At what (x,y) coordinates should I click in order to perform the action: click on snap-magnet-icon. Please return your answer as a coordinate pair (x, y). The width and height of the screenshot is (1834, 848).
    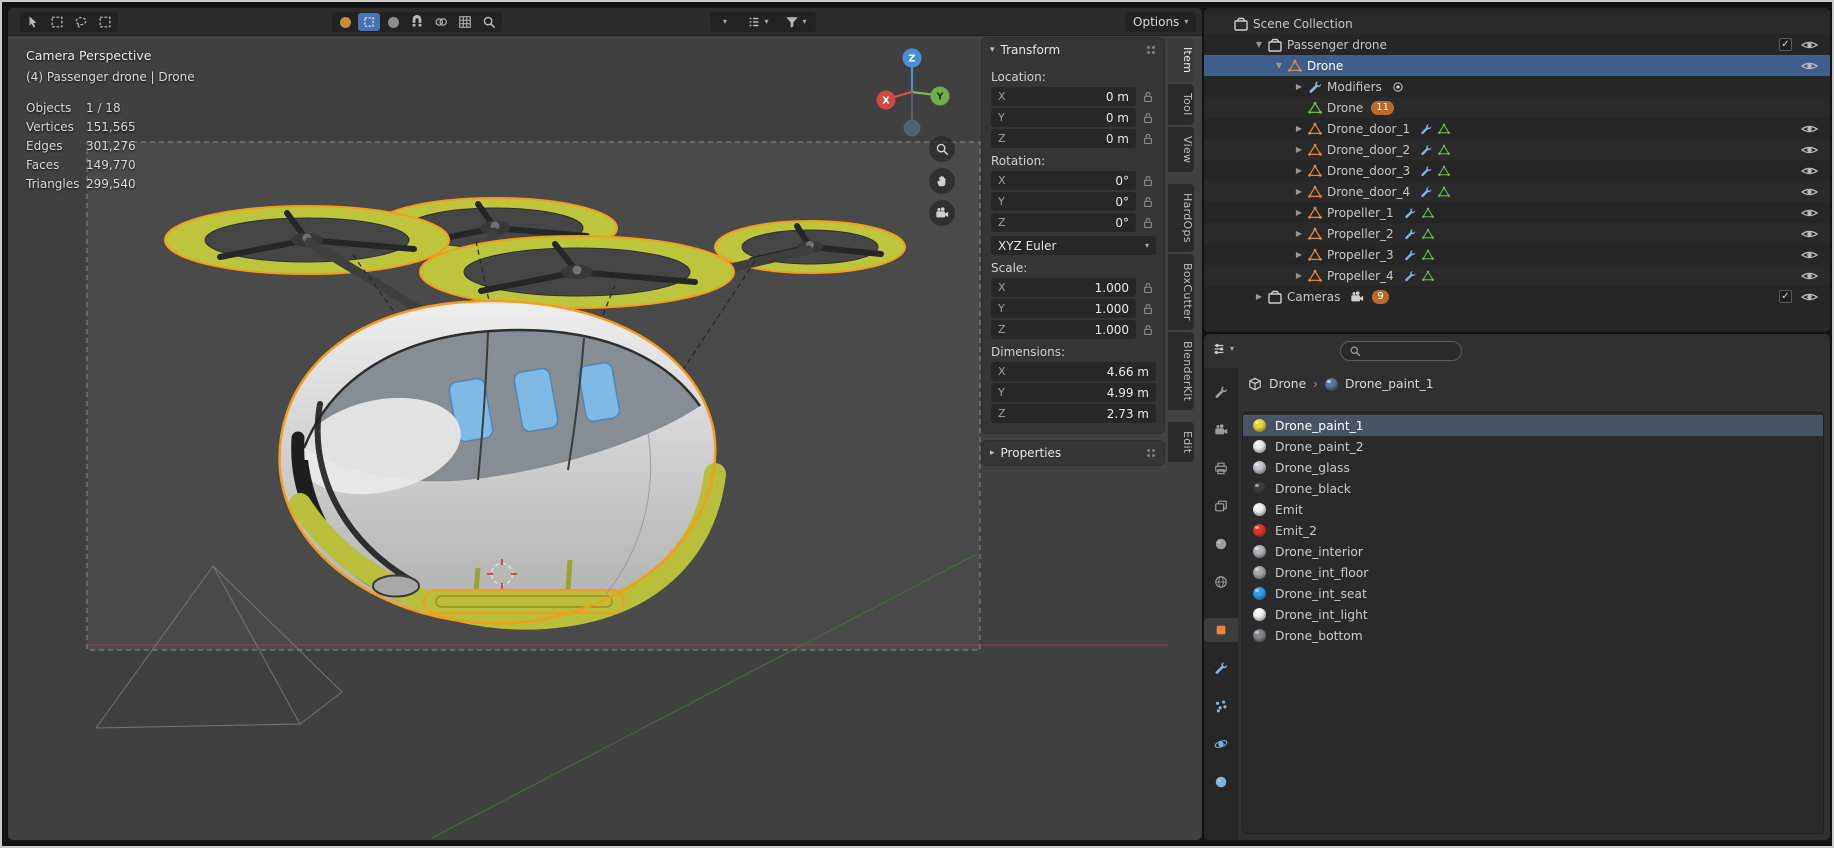
    Looking at the image, I should click on (417, 22).